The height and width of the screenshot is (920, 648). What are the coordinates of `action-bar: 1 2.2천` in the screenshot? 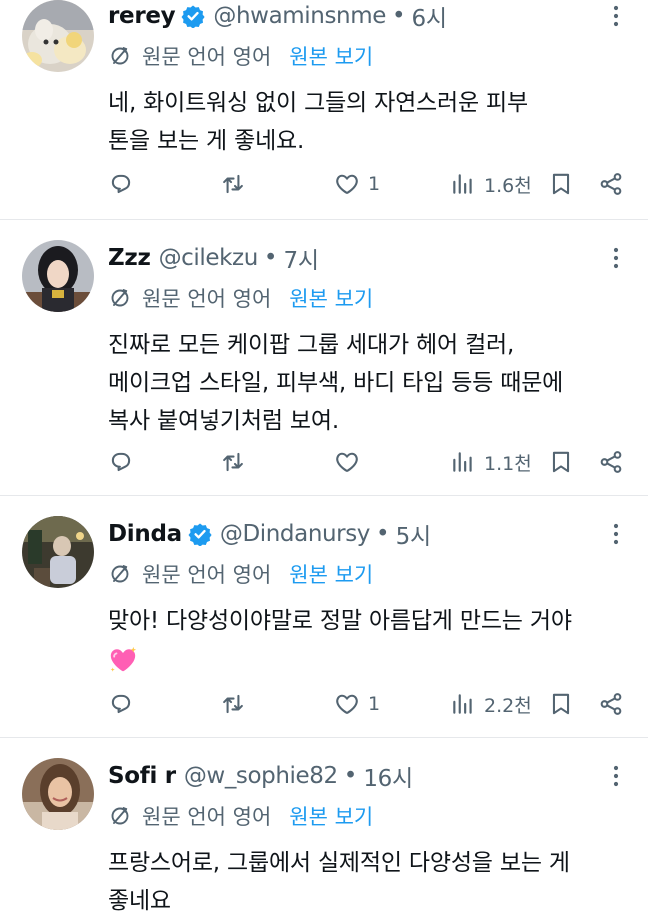 It's located at (366, 704).